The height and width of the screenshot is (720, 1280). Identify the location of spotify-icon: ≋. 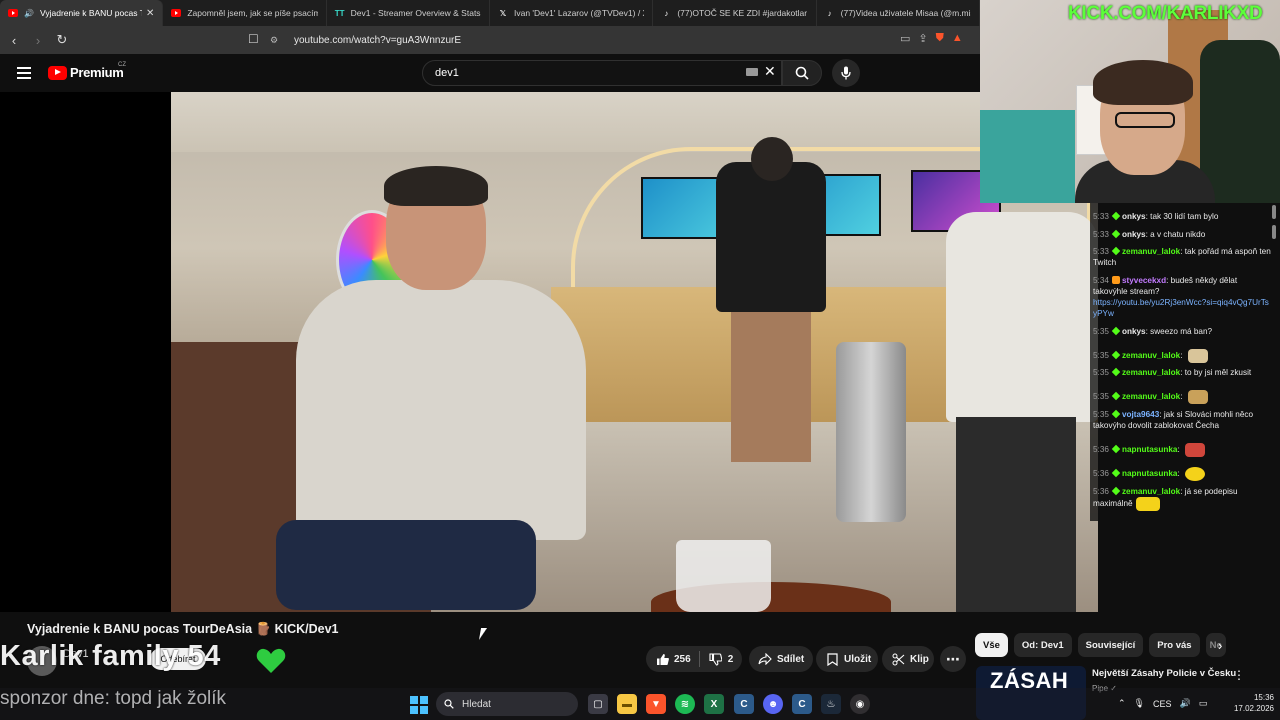
(685, 704).